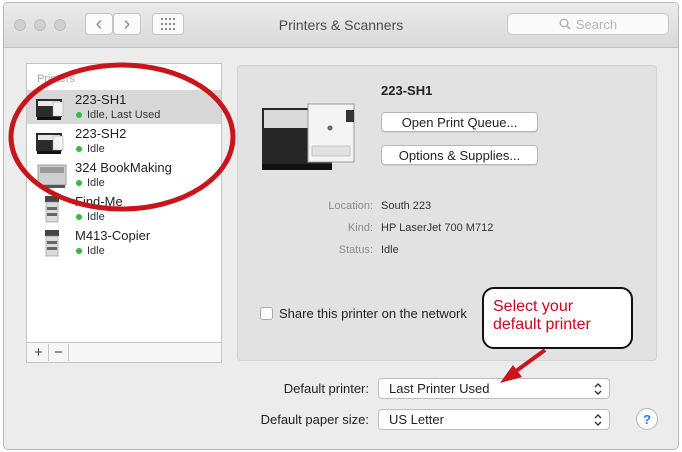  What do you see at coordinates (390, 250) in the screenshot?
I see `status-value: Idle` at bounding box center [390, 250].